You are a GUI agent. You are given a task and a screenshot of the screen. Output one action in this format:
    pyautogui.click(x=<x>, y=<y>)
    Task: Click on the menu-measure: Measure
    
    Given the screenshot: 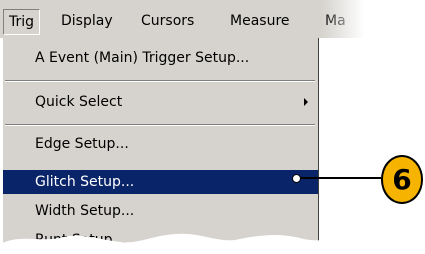 What is the action you would take?
    pyautogui.click(x=260, y=21)
    